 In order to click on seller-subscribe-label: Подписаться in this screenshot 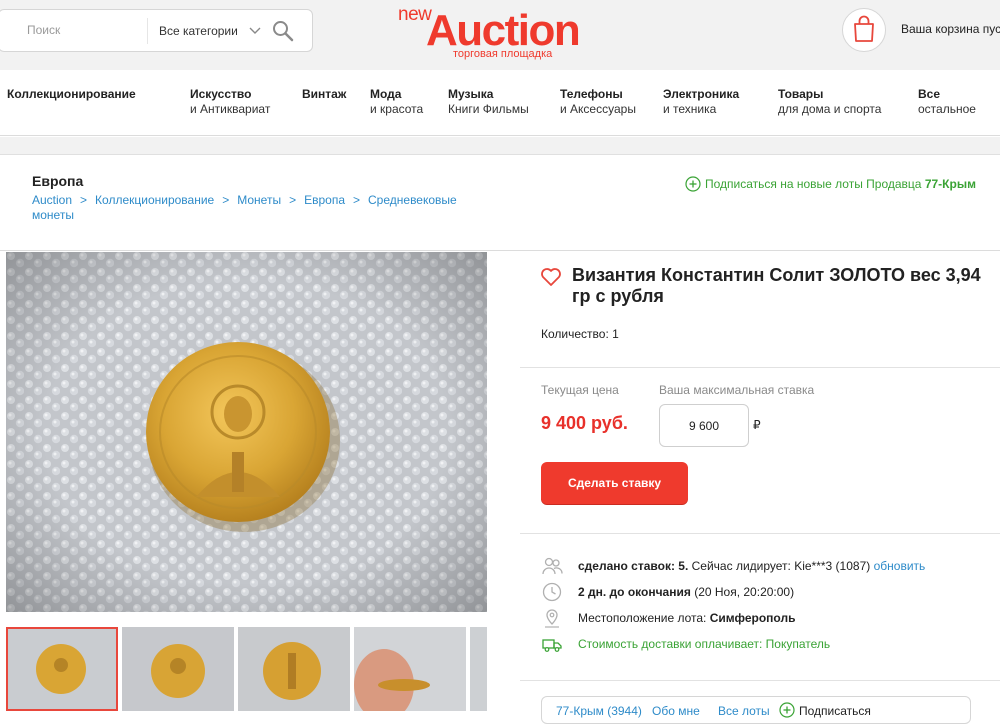, I will do `click(835, 711)`.